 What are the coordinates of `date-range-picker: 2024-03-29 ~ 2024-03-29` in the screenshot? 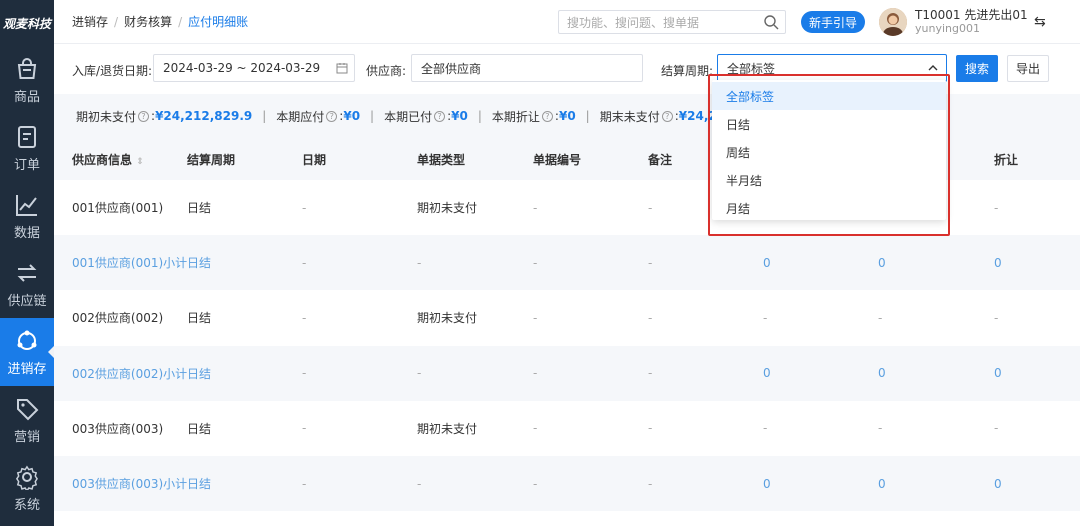 It's located at (254, 68).